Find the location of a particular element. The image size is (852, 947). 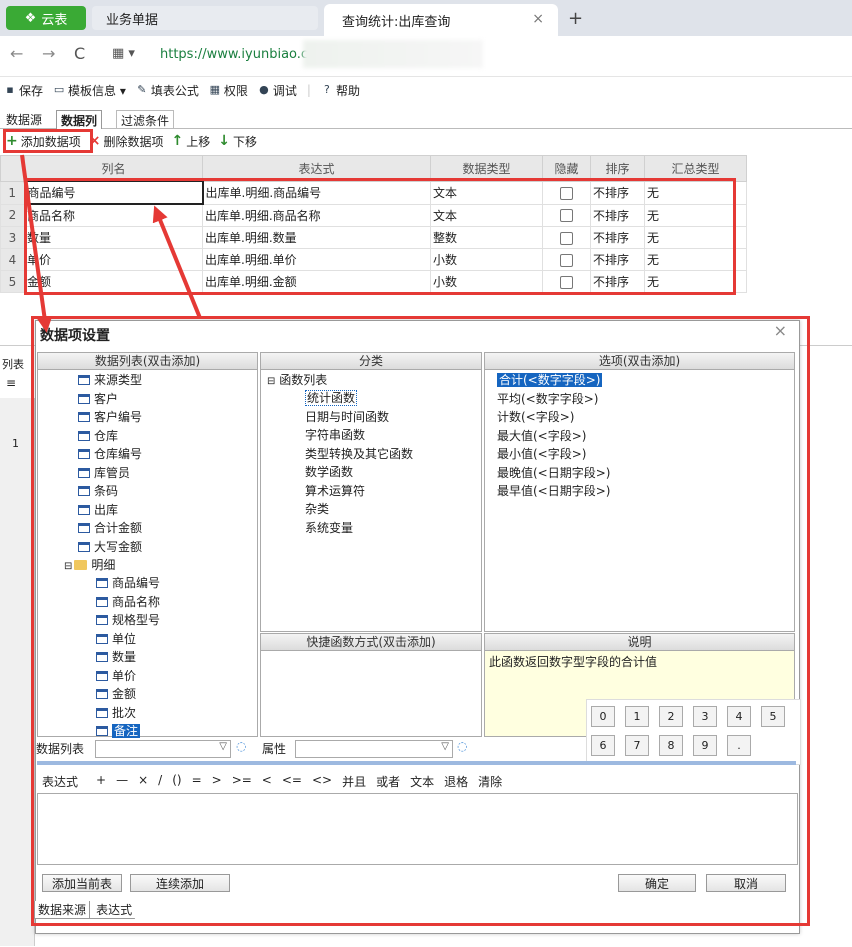

annotation-arrows is located at coordinates (111, 243).